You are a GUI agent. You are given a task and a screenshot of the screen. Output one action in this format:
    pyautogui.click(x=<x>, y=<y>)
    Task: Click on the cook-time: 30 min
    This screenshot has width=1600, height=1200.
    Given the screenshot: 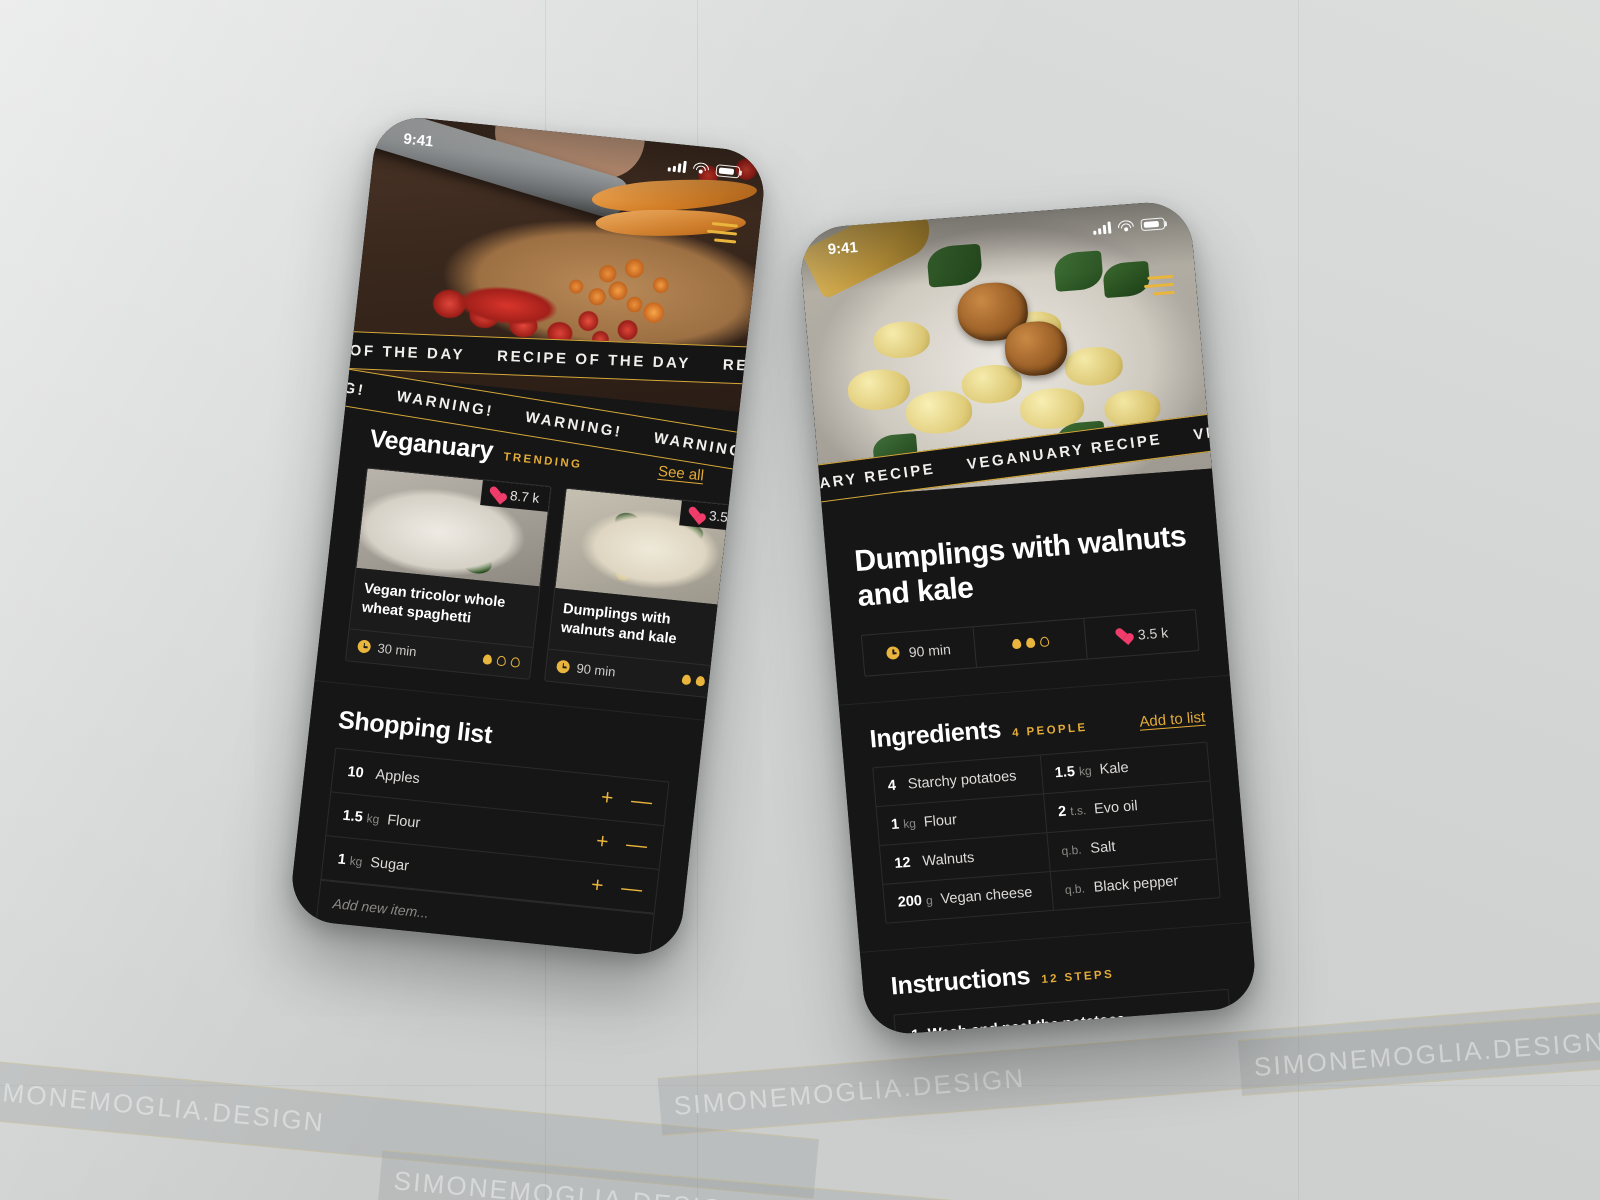 What is the action you would take?
    pyautogui.click(x=387, y=649)
    